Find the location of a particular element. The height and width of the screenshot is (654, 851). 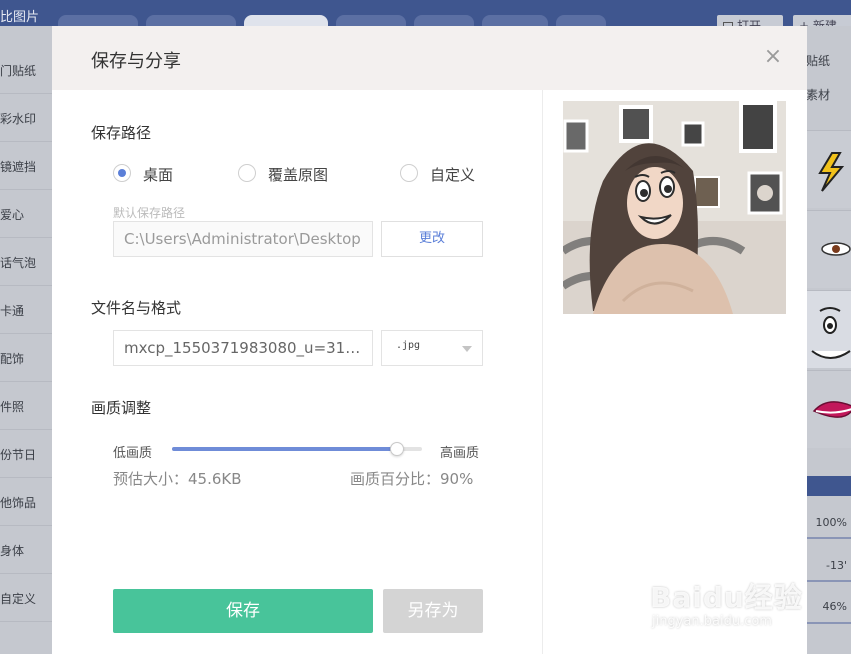

dropdown-caret-icon is located at coordinates (467, 349).